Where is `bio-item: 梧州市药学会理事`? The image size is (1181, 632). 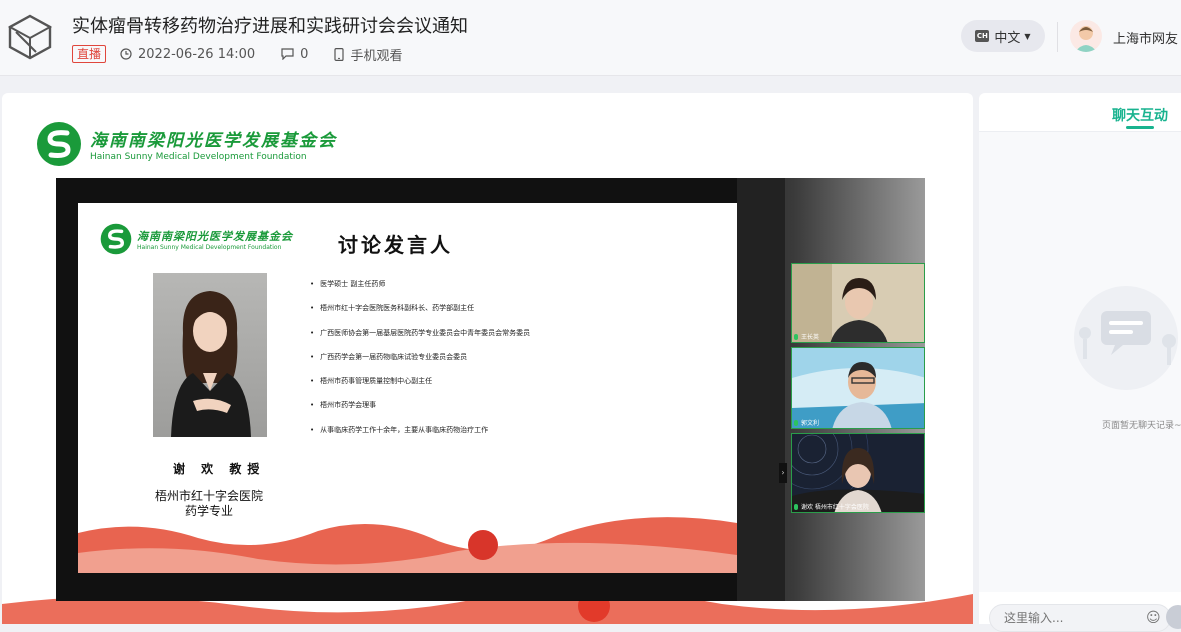
bio-item: 梧州市药学会理事 is located at coordinates (420, 411).